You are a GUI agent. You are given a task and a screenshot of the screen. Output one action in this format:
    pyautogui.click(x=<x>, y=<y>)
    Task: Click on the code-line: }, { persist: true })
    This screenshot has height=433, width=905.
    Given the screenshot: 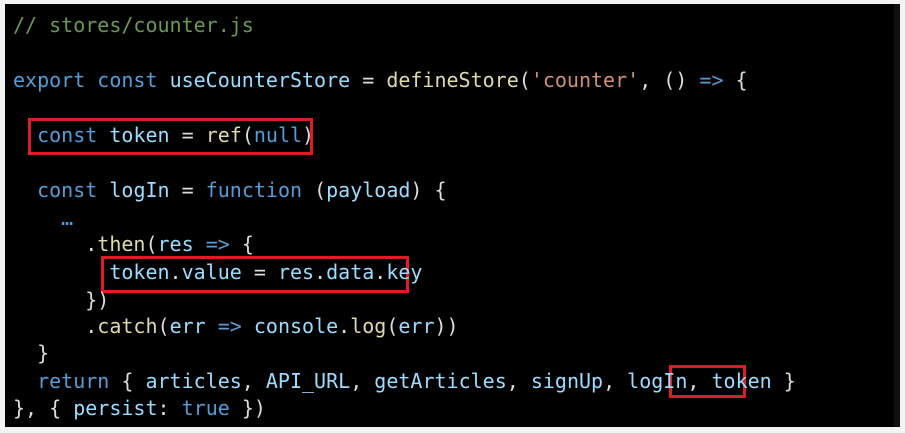 What is the action you would take?
    pyautogui.click(x=139, y=408)
    